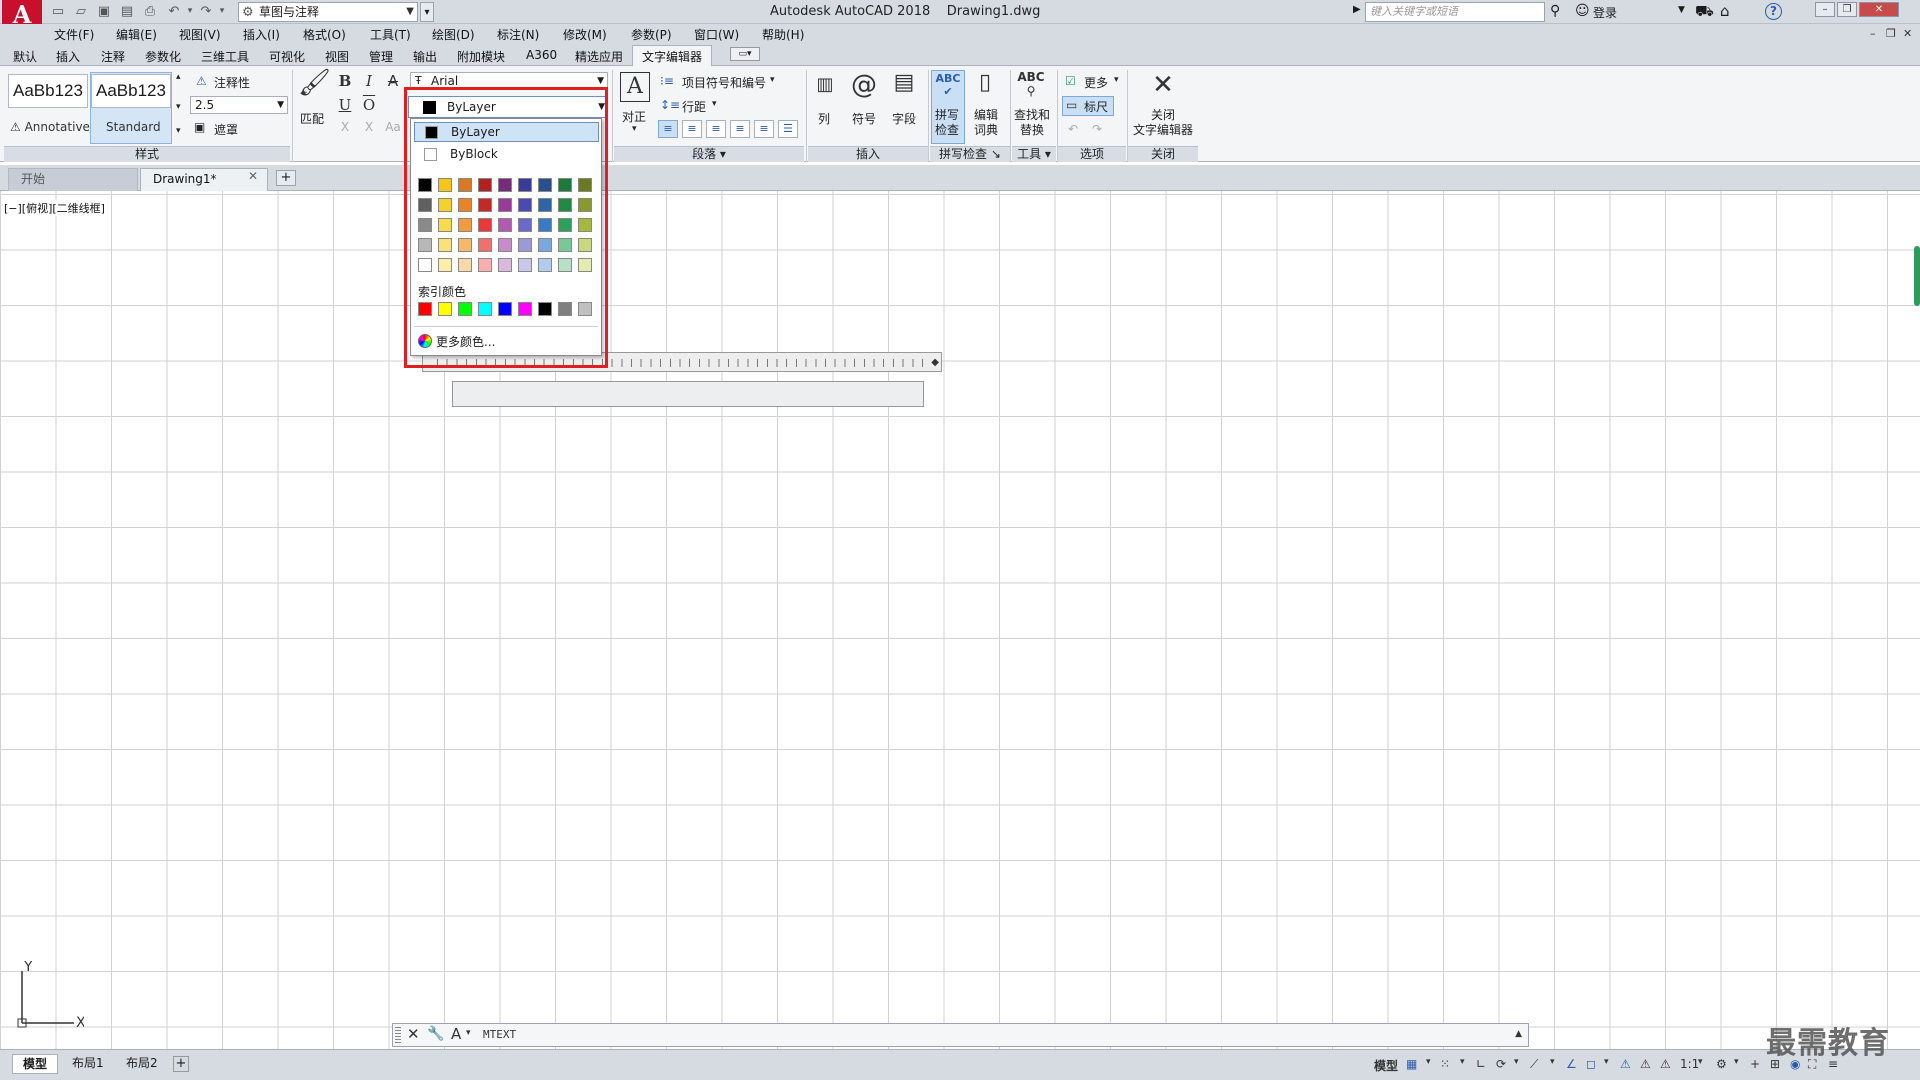 The height and width of the screenshot is (1080, 1920). I want to click on annotation-monitor-icon: +, so click(1755, 1064).